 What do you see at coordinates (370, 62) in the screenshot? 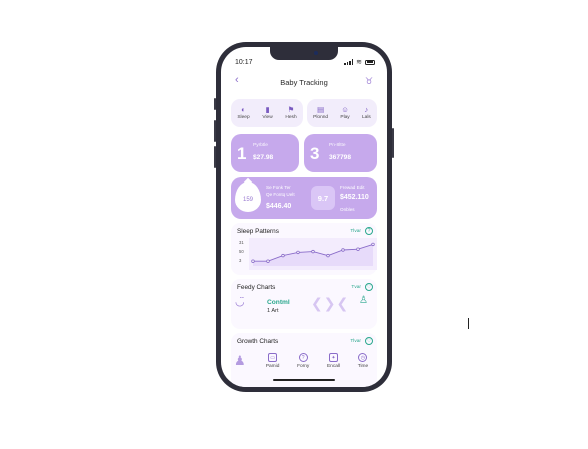
I see `battery-icon` at bounding box center [370, 62].